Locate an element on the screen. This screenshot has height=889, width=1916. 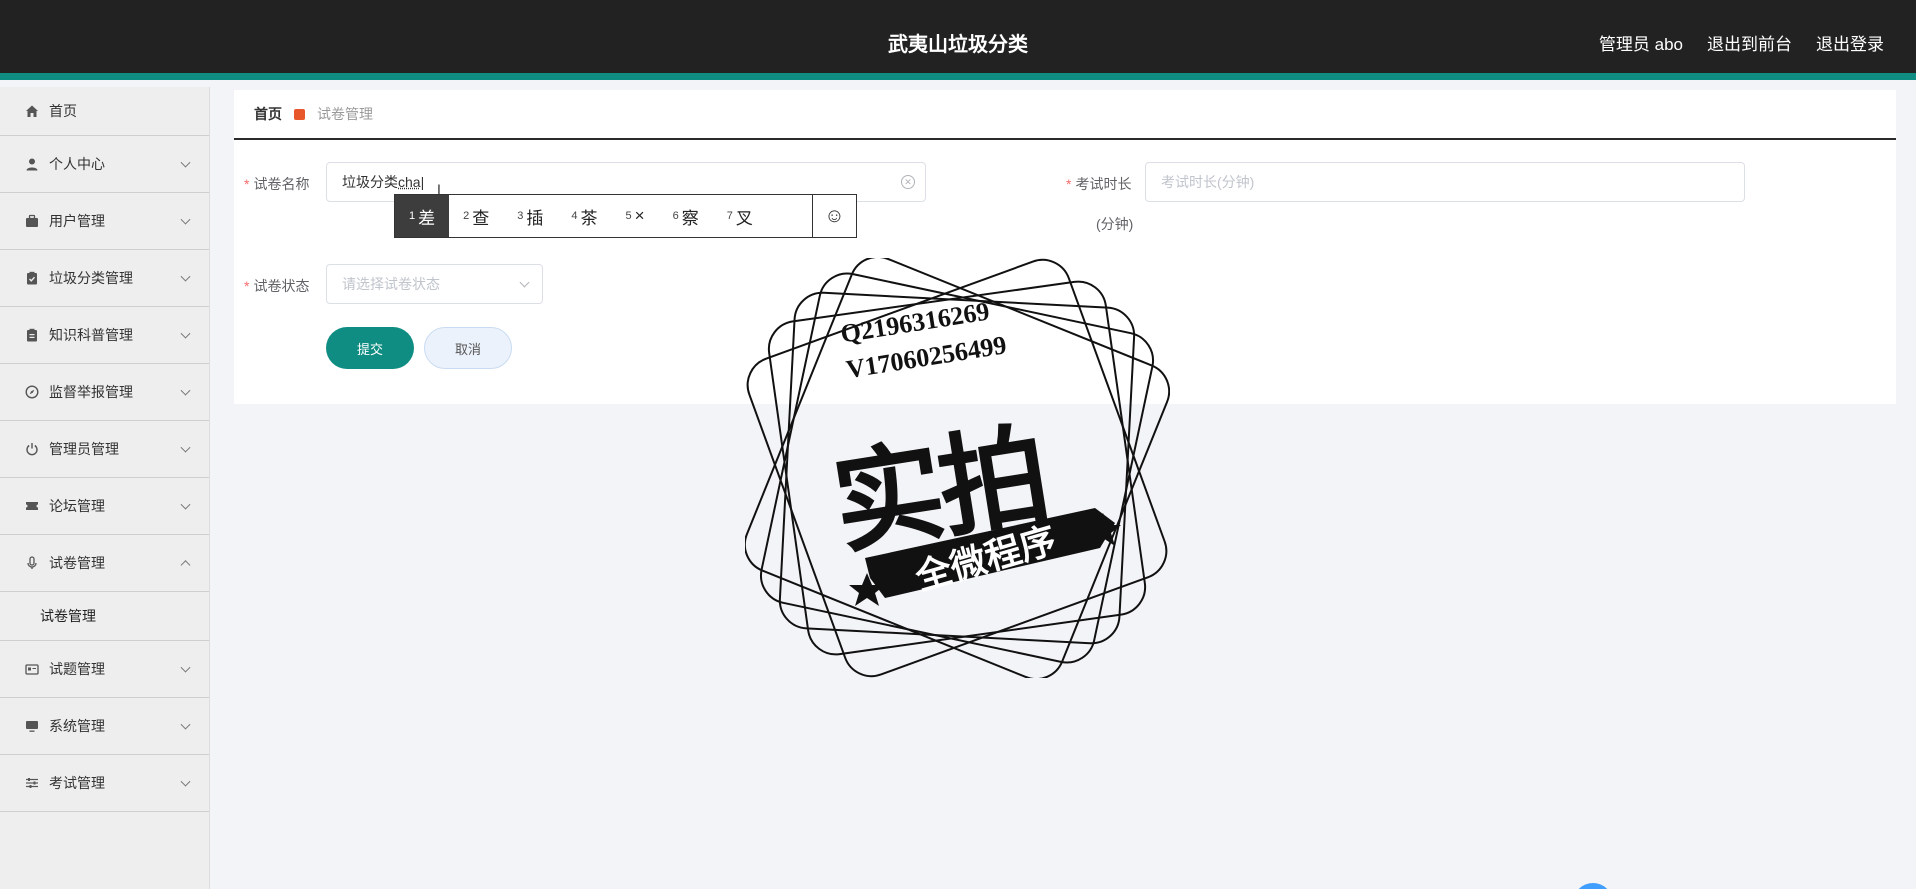
top-bar: 武夷山垃圾分类 管理员 abo 退出到前台 退出登录 is located at coordinates (958, 40).